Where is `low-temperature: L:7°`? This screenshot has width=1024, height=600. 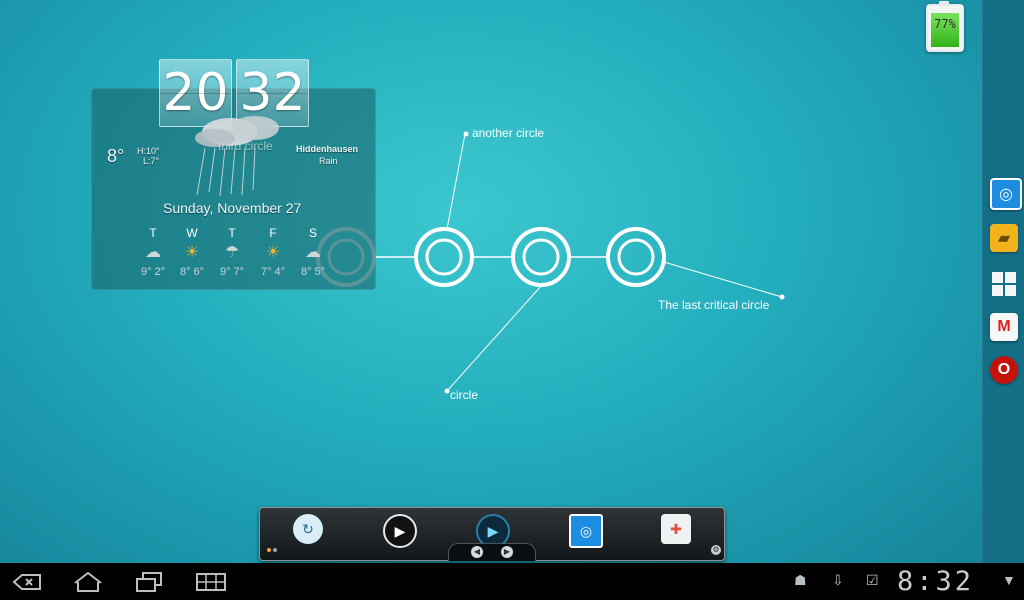 low-temperature: L:7° is located at coordinates (151, 161).